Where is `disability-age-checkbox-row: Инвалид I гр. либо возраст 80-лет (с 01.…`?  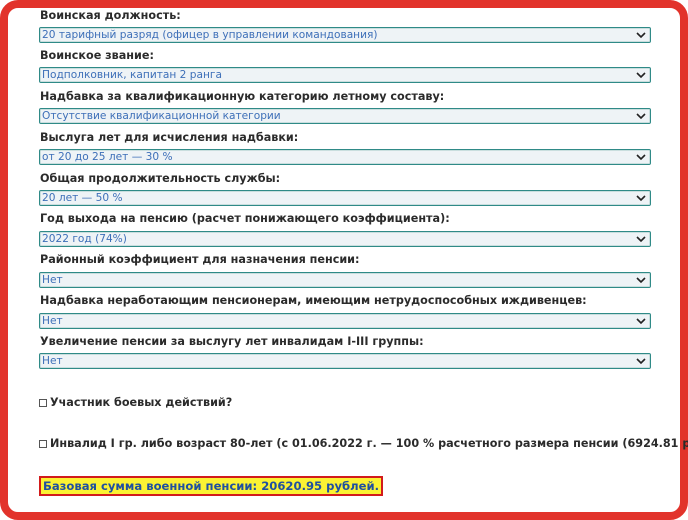
disability-age-checkbox-row: Инвалид I гр. либо возраст 80-лет (с 01.… is located at coordinates (363, 443).